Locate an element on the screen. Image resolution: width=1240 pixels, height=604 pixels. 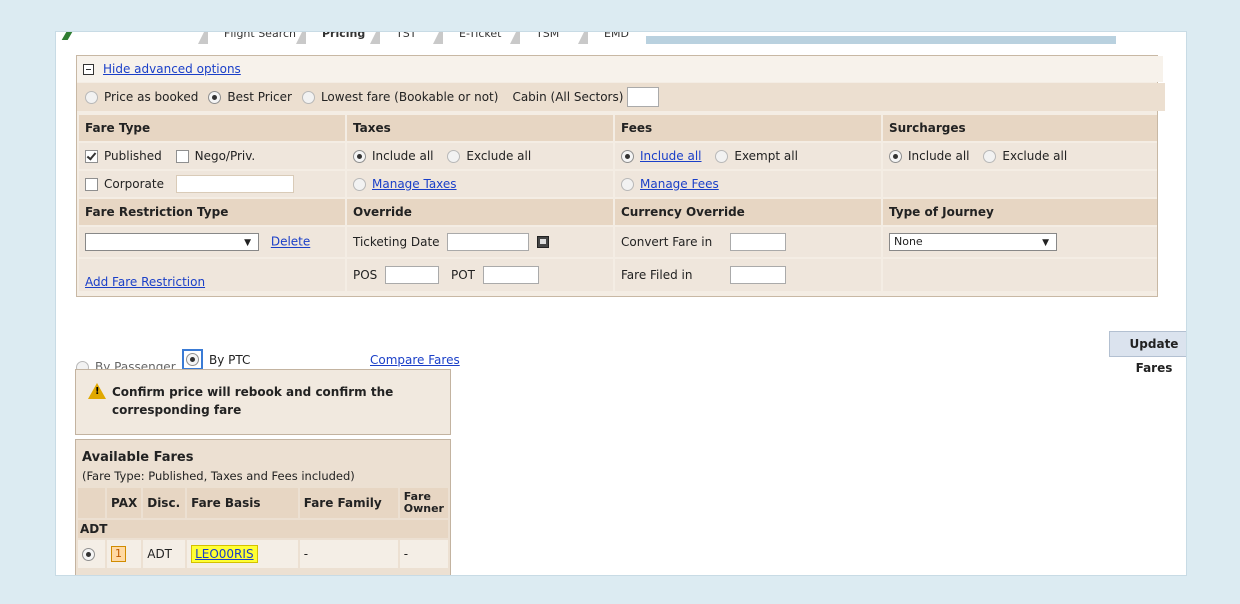
collapse-icon is located at coordinates (88, 69).